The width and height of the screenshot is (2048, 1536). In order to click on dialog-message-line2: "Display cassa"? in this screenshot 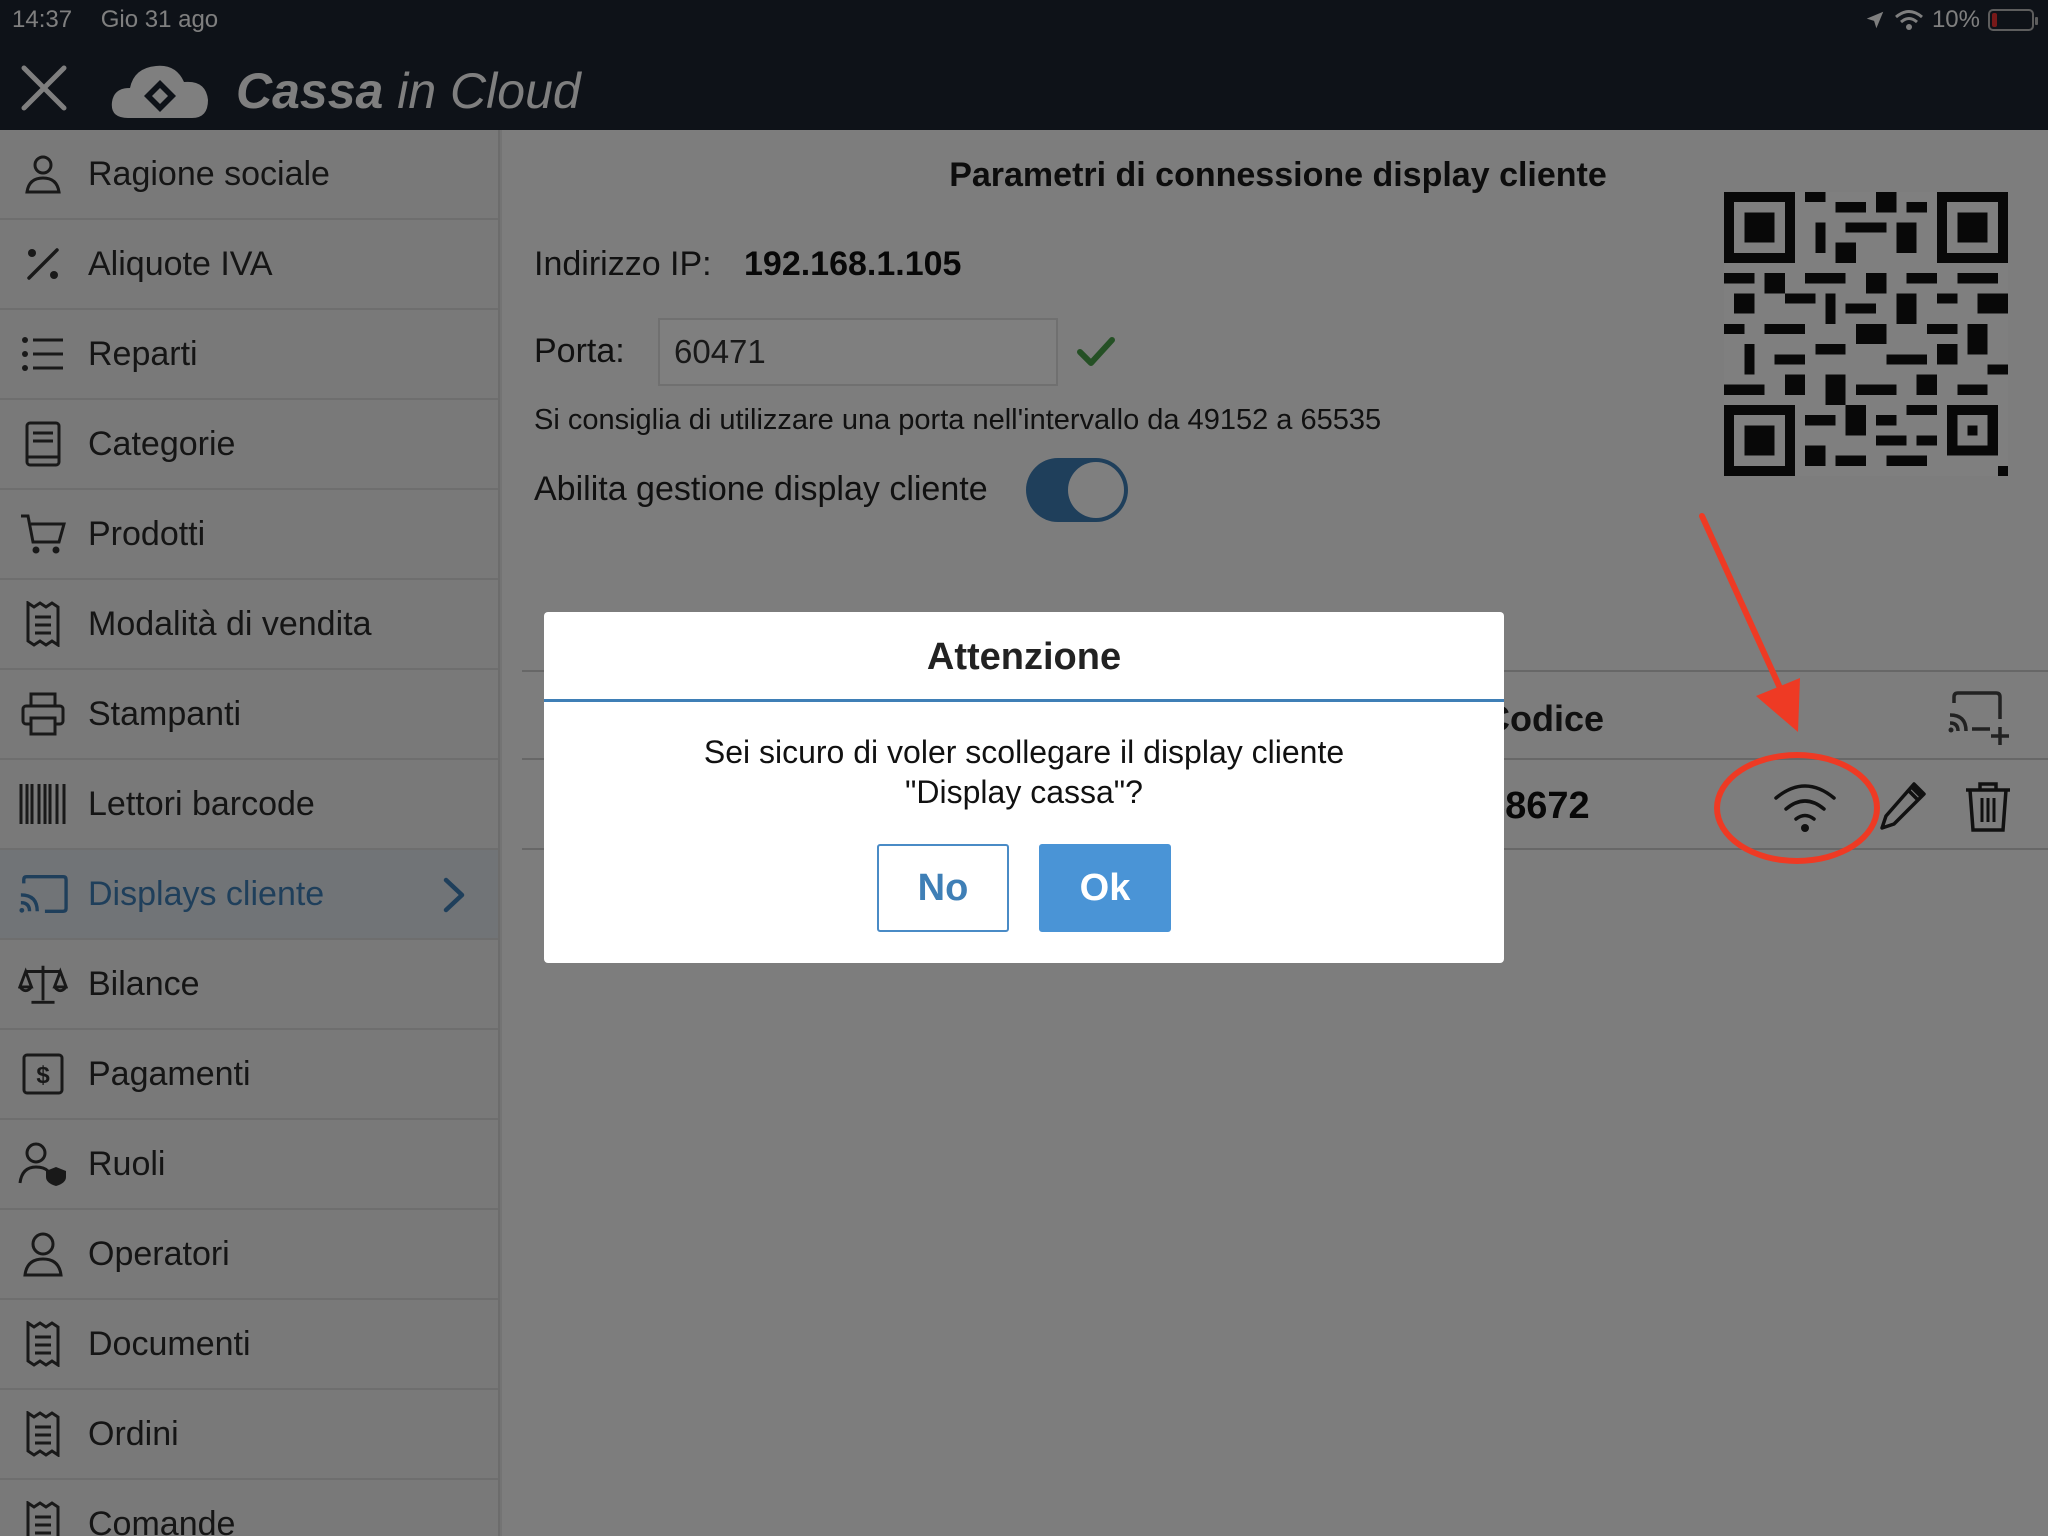, I will do `click(1024, 792)`.